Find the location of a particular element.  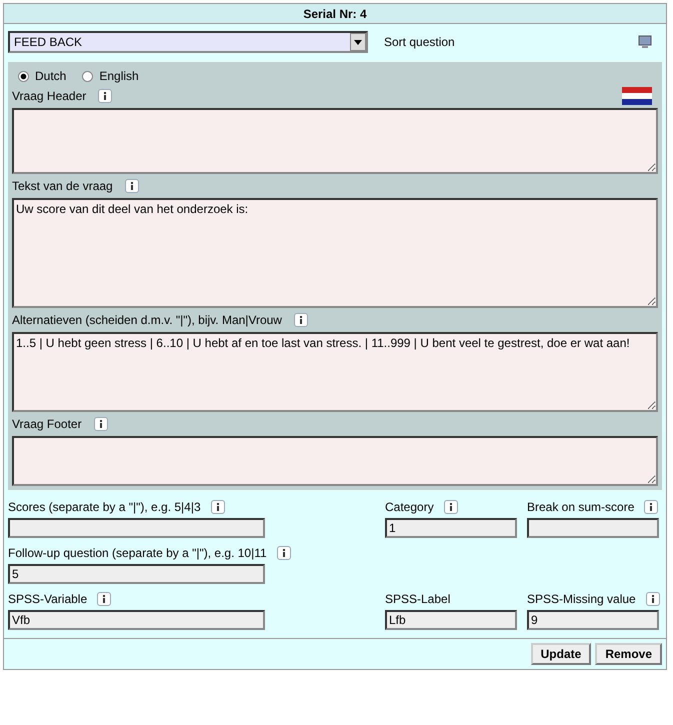

input-field: 9 is located at coordinates (593, 620).